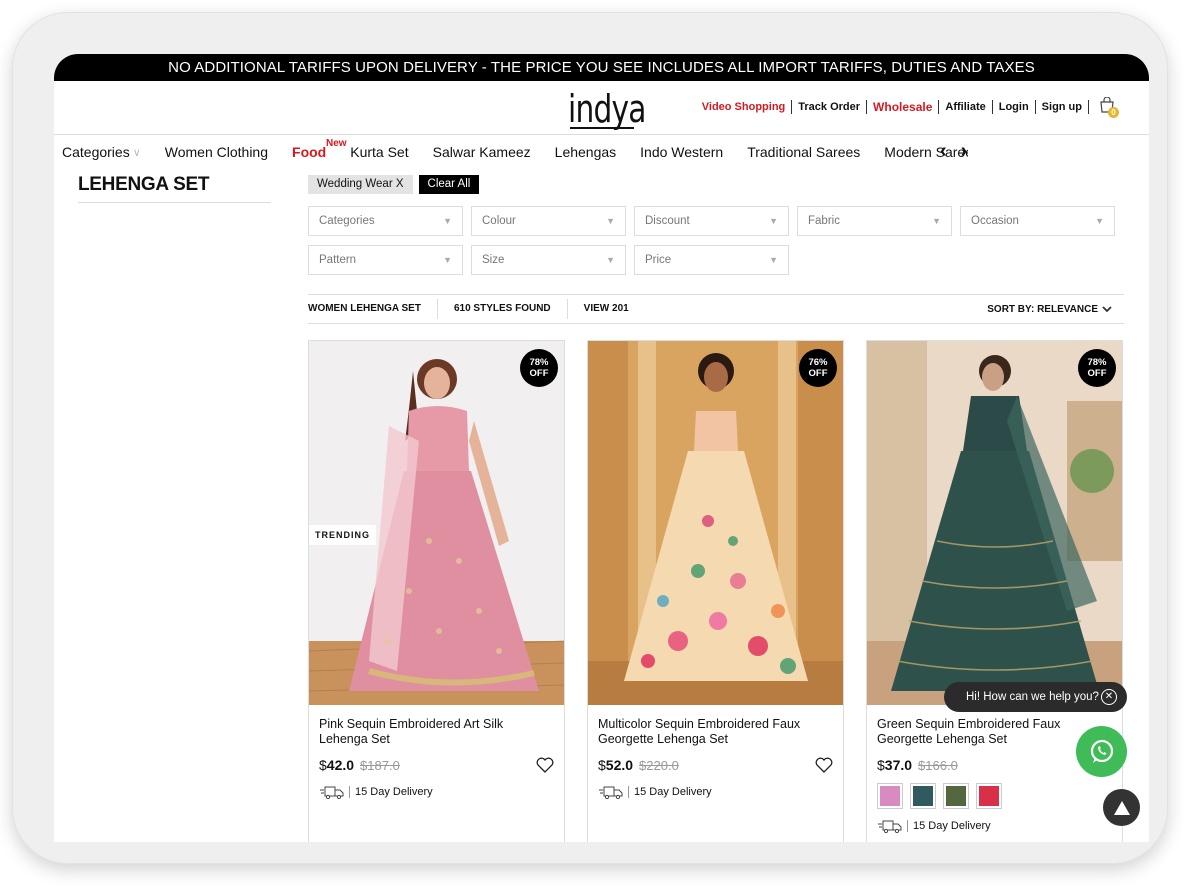 This screenshot has width=1195, height=888. I want to click on swatch-red, so click(989, 796).